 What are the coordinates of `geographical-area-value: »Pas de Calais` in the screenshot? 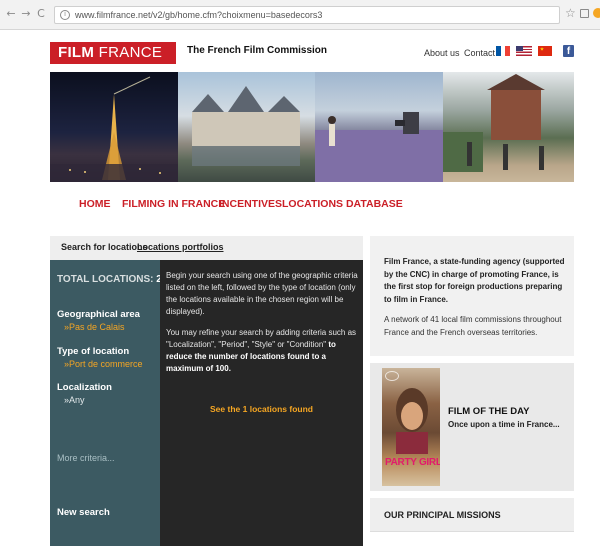 It's located at (94, 327).